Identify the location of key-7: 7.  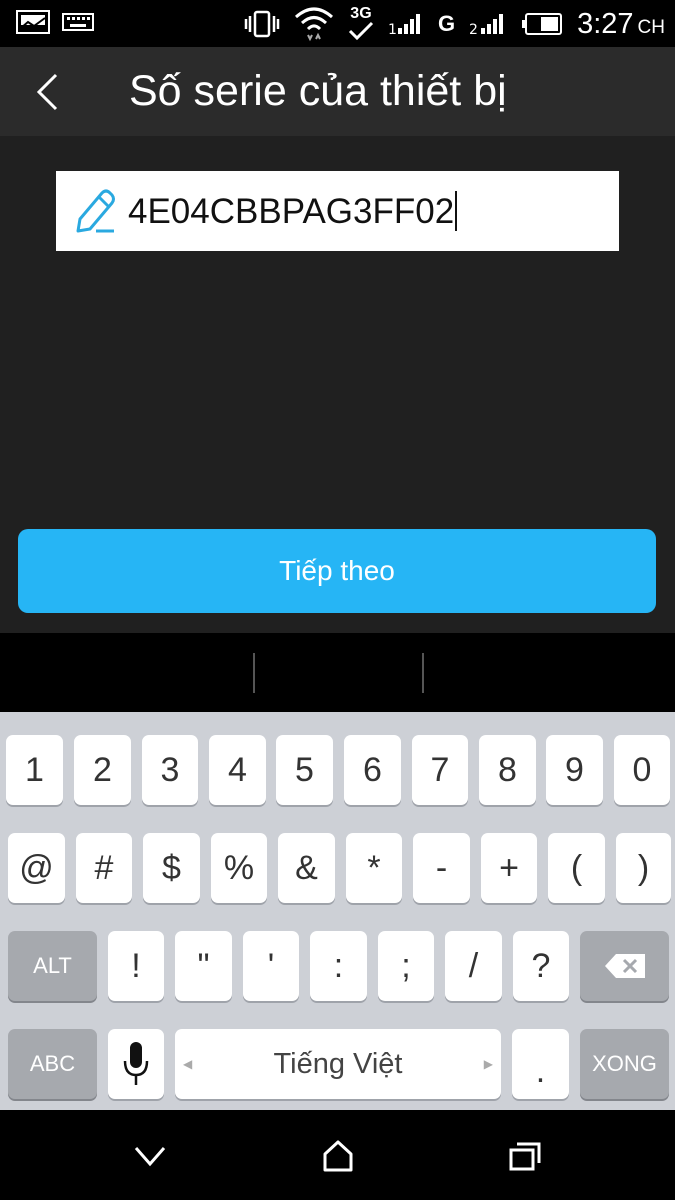
(440, 770).